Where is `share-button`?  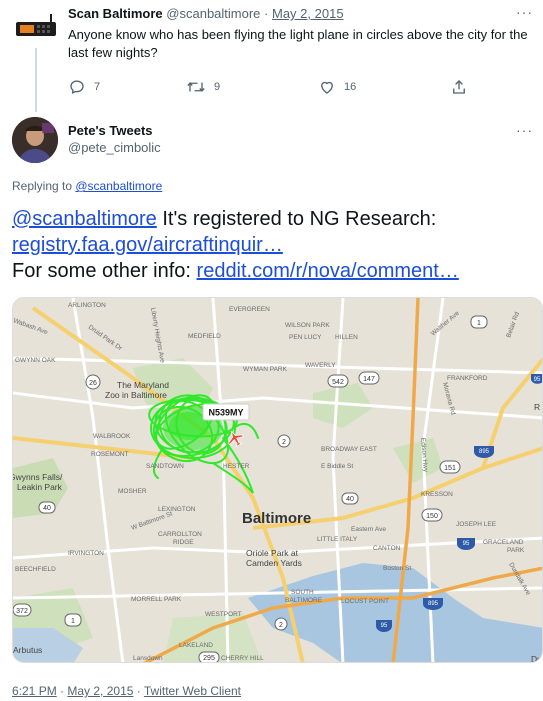
share-button is located at coordinates (459, 87).